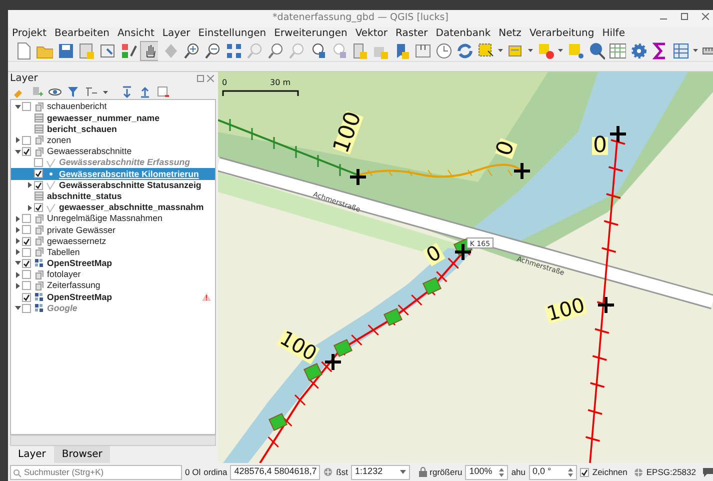  Describe the element at coordinates (553, 472) in the screenshot. I see `rotation-spinbox: 0,0 °` at that location.